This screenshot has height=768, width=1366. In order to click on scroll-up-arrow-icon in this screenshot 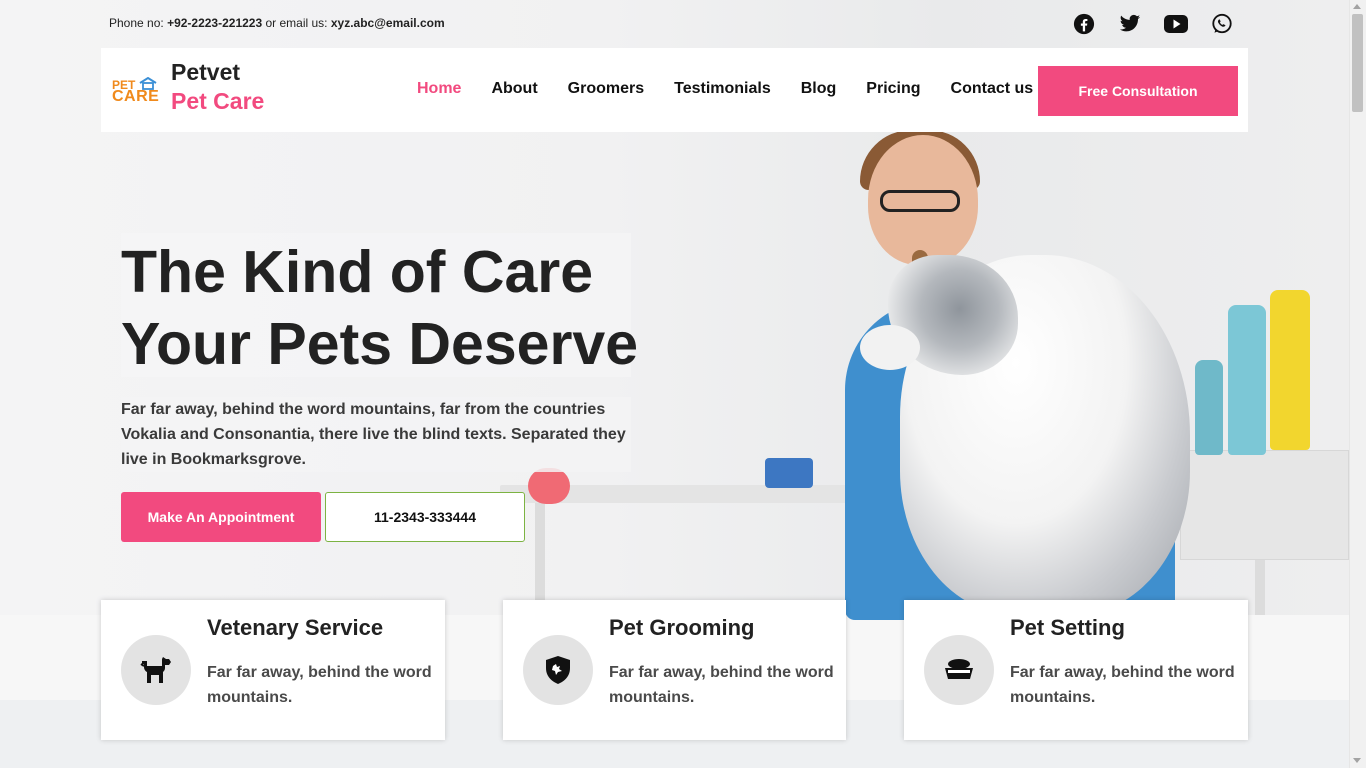, I will do `click(1357, 6)`.